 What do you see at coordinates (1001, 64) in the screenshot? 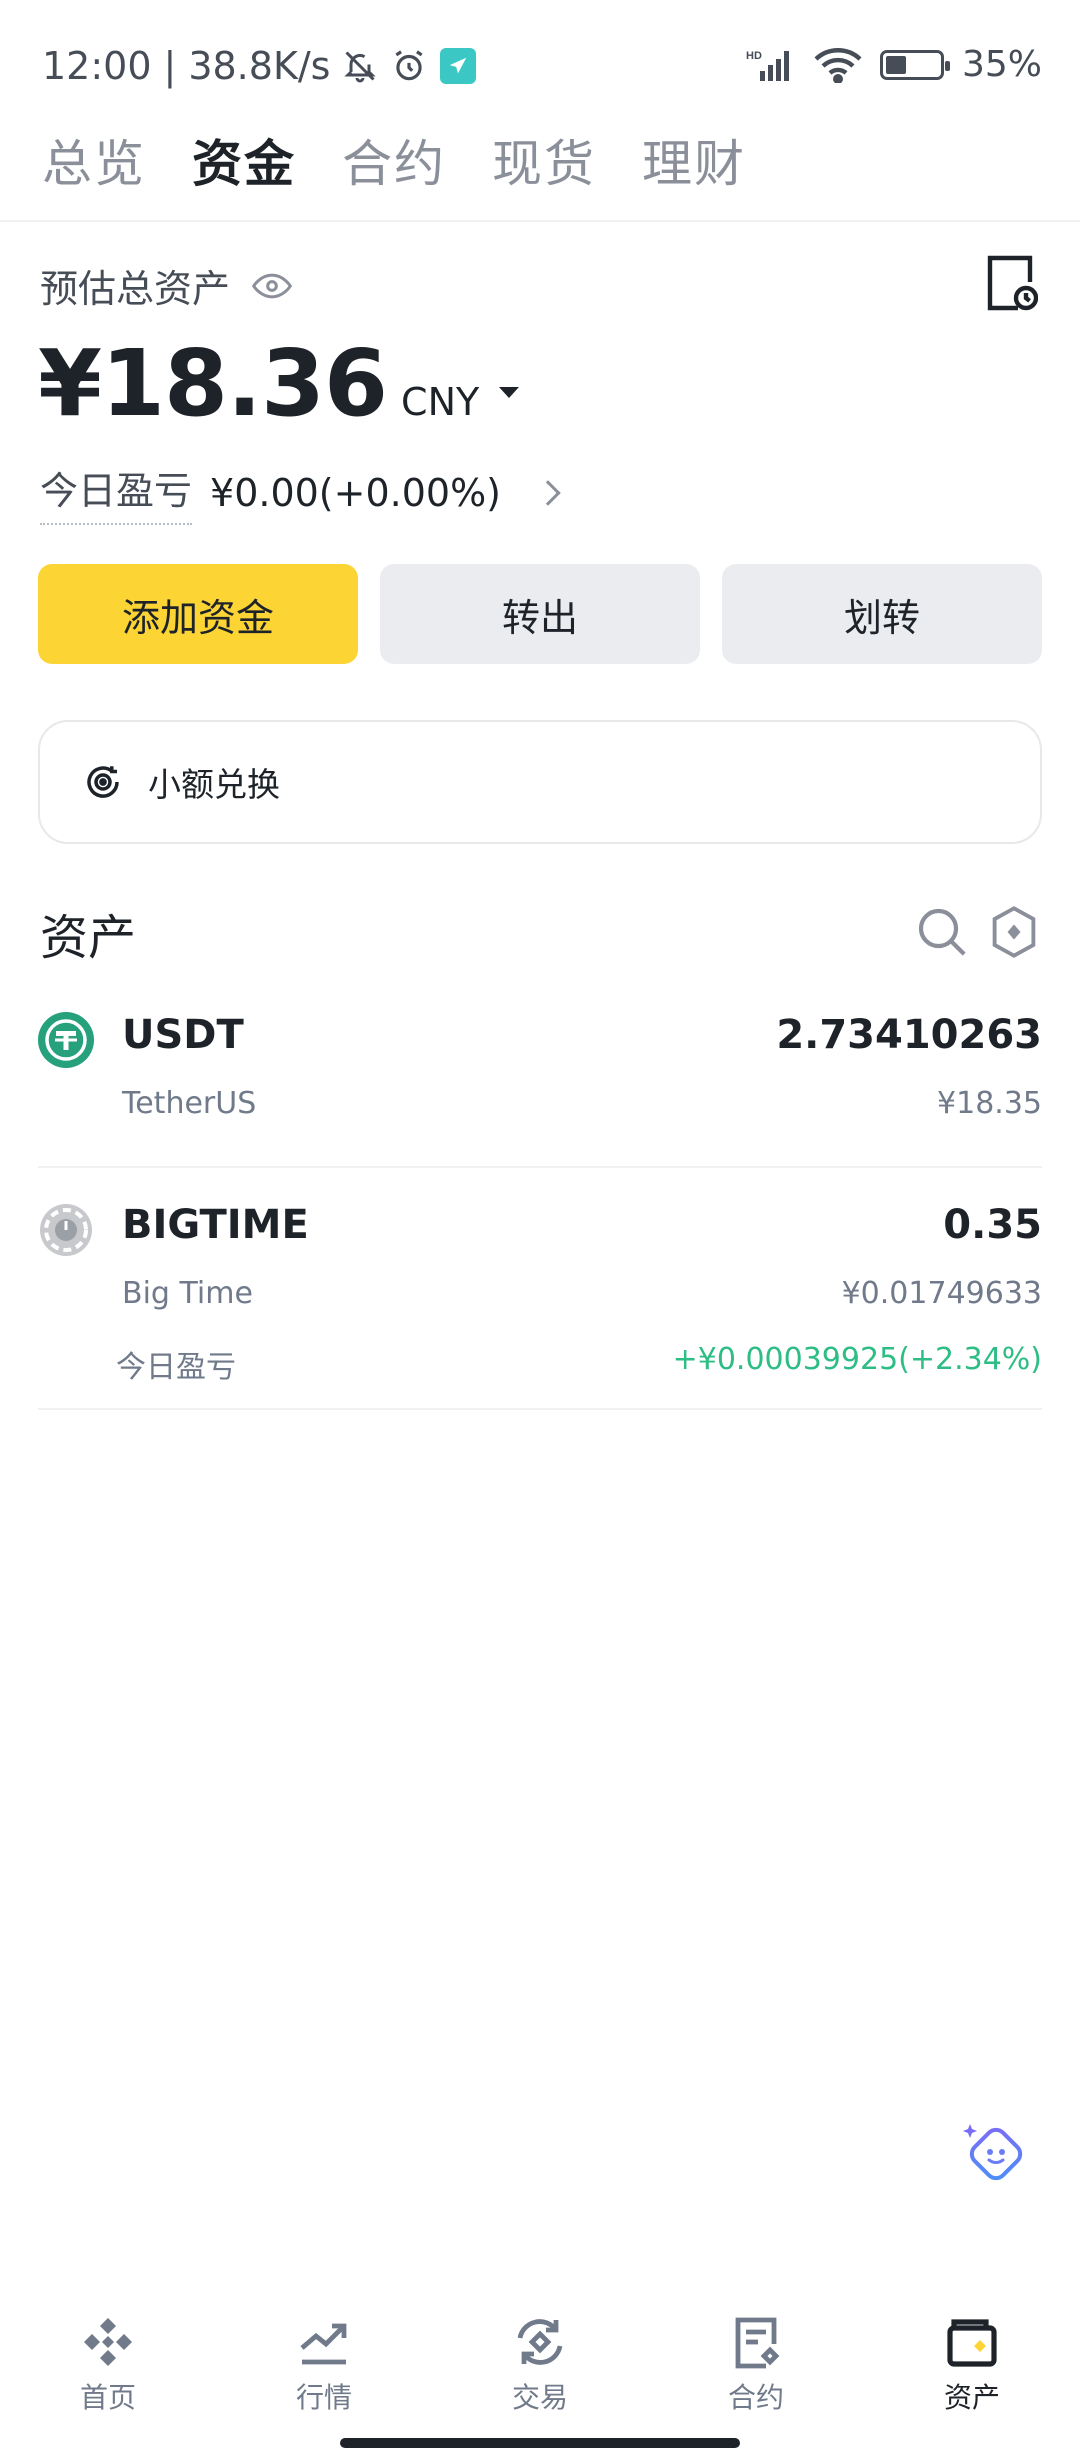
I see `battery-percent: 35%` at bounding box center [1001, 64].